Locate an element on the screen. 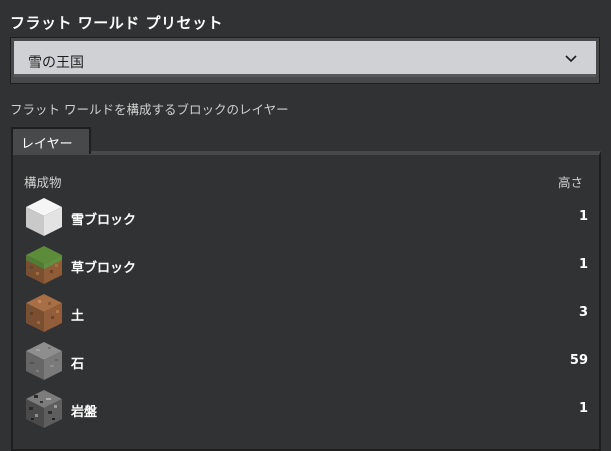  layer-height: 59 is located at coordinates (578, 360).